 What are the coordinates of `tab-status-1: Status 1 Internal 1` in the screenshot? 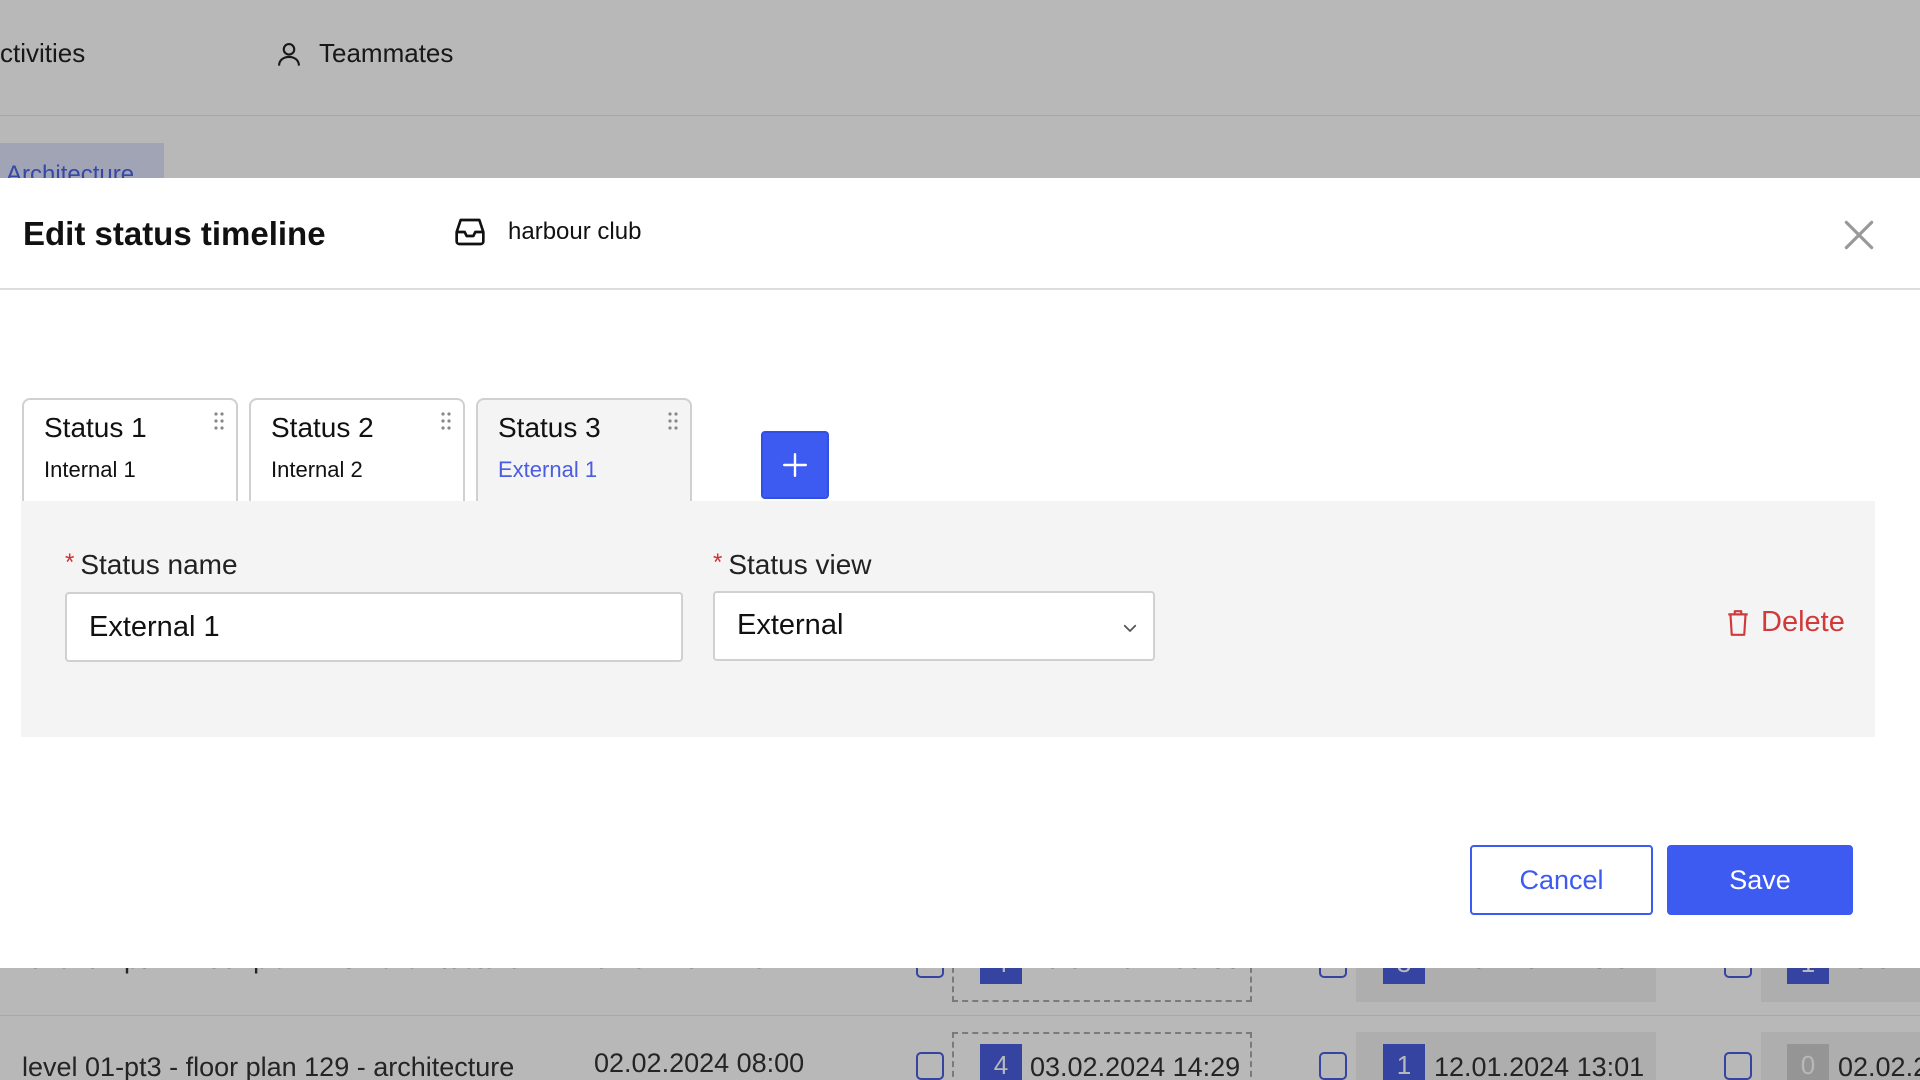 It's located at (130, 450).